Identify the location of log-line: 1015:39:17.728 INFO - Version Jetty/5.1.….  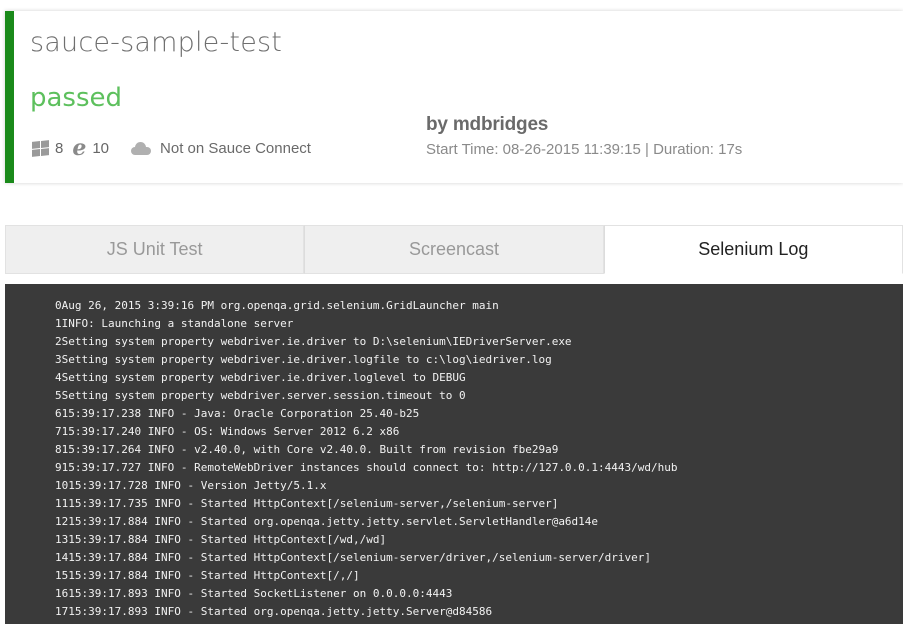
(191, 485).